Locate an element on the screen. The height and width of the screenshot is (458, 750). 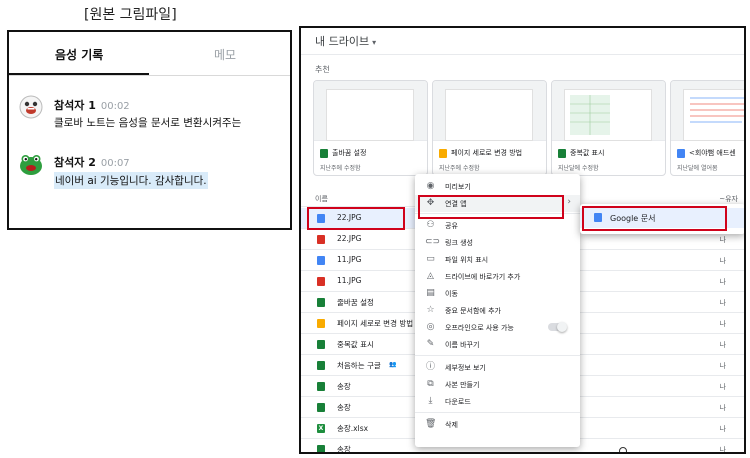
pencil-icon: ✎ is located at coordinates (430, 344).